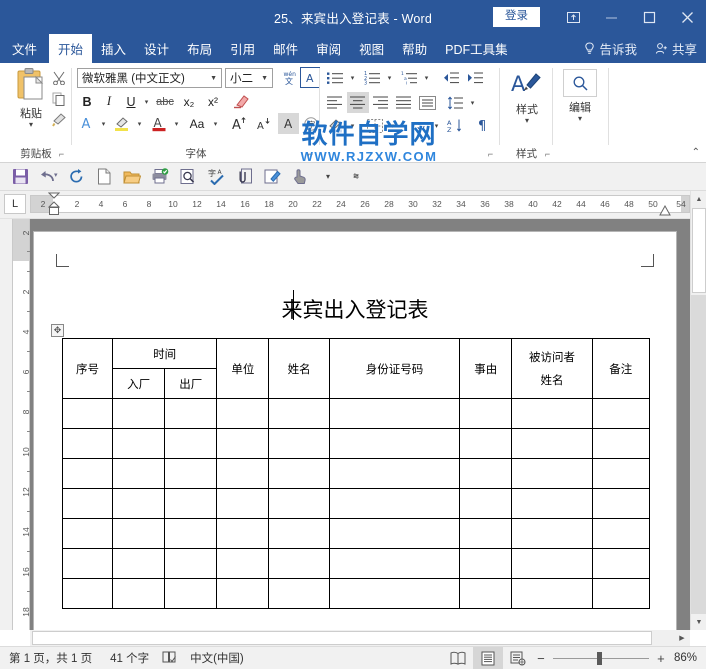  Describe the element at coordinates (132, 177) in the screenshot. I see `open-button` at that location.